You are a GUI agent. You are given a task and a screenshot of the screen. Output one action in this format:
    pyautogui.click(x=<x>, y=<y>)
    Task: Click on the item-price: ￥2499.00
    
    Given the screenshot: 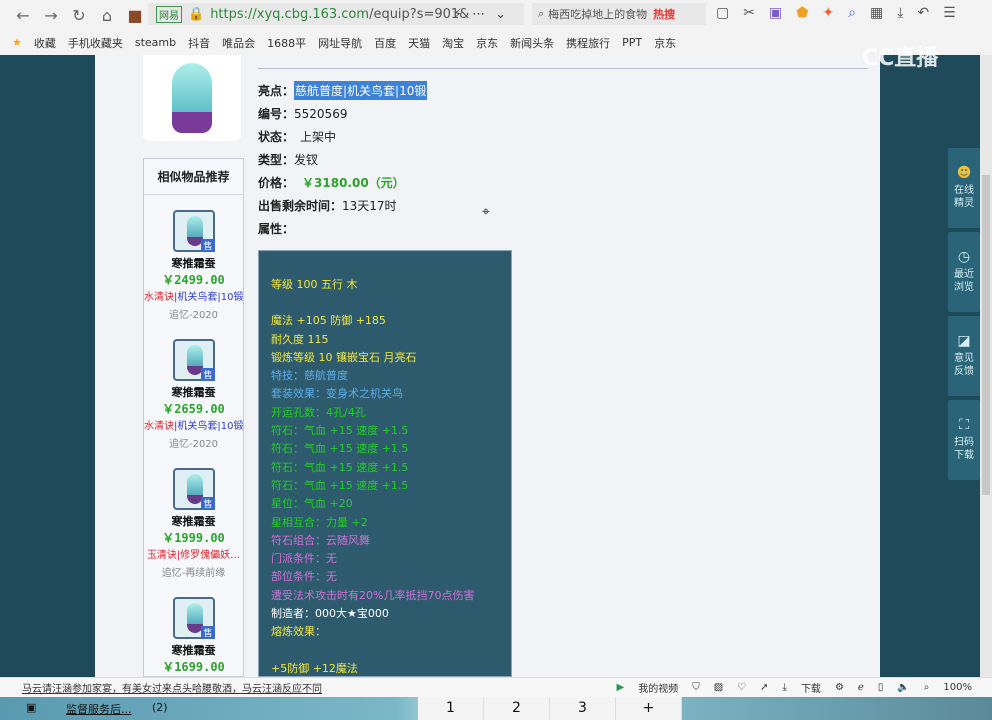 What is the action you would take?
    pyautogui.click(x=193, y=280)
    